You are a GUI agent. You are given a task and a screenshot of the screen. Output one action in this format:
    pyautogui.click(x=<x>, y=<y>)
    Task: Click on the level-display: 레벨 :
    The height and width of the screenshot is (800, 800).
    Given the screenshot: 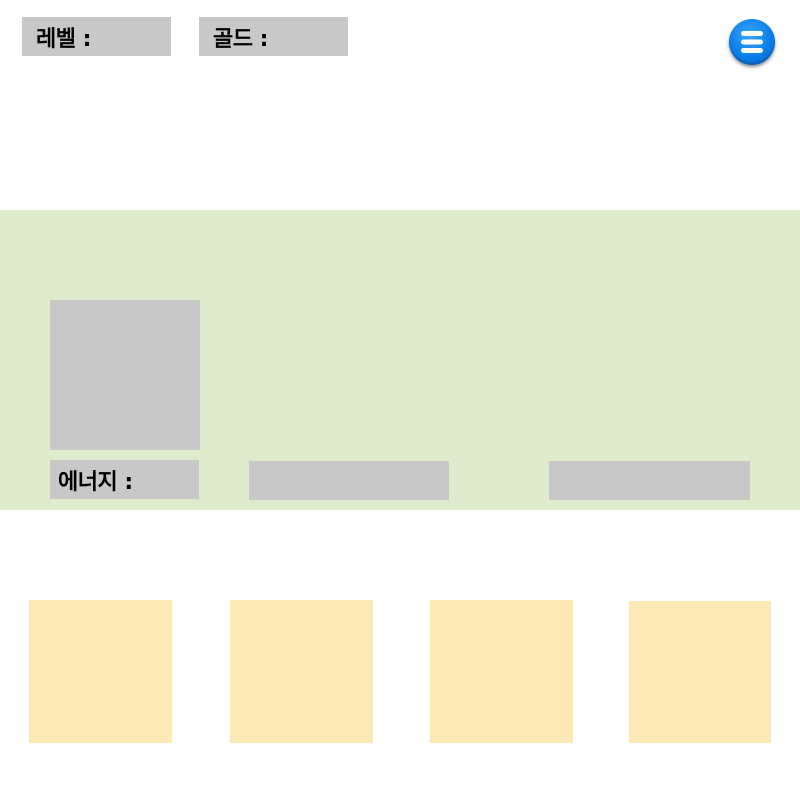 What is the action you would take?
    pyautogui.click(x=96, y=36)
    